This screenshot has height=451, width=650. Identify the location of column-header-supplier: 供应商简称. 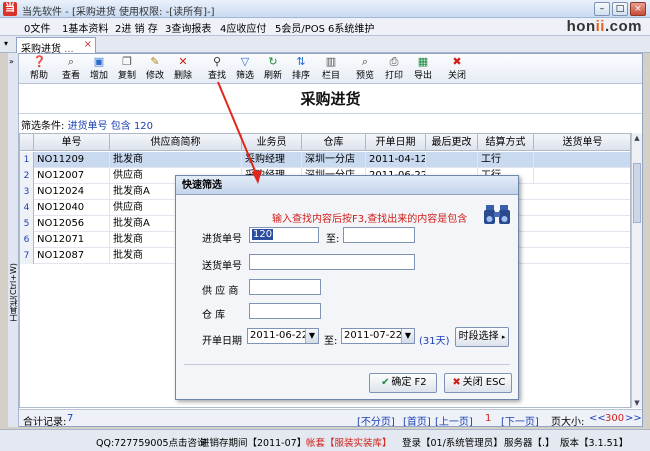
(176, 142).